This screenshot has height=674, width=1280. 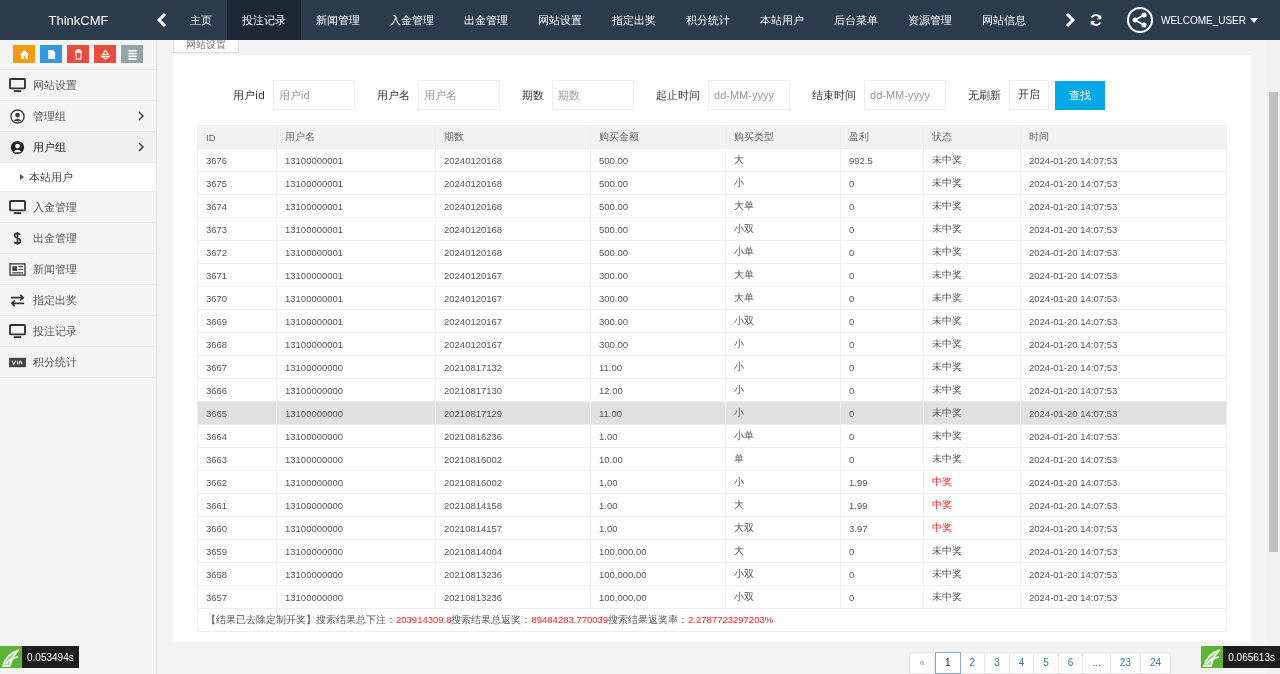 What do you see at coordinates (55, 362) in the screenshot?
I see `sidebar-label: 积分统计` at bounding box center [55, 362].